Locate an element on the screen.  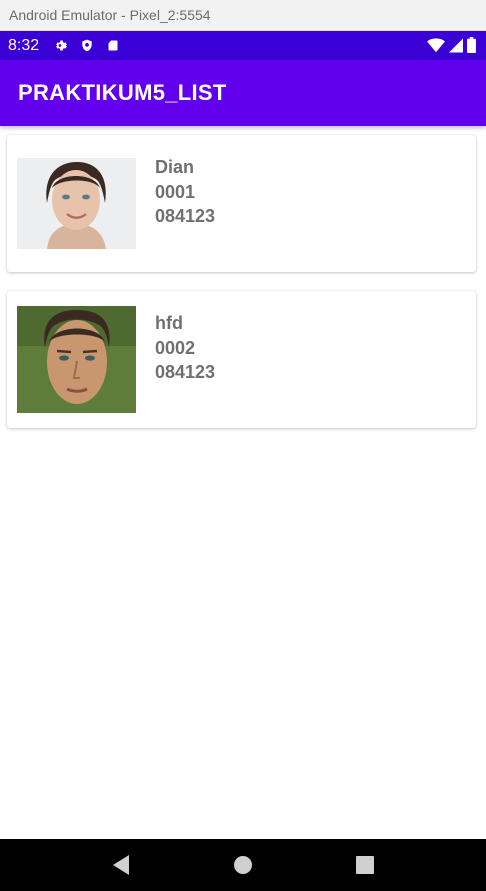
shield-icon is located at coordinates (87, 46).